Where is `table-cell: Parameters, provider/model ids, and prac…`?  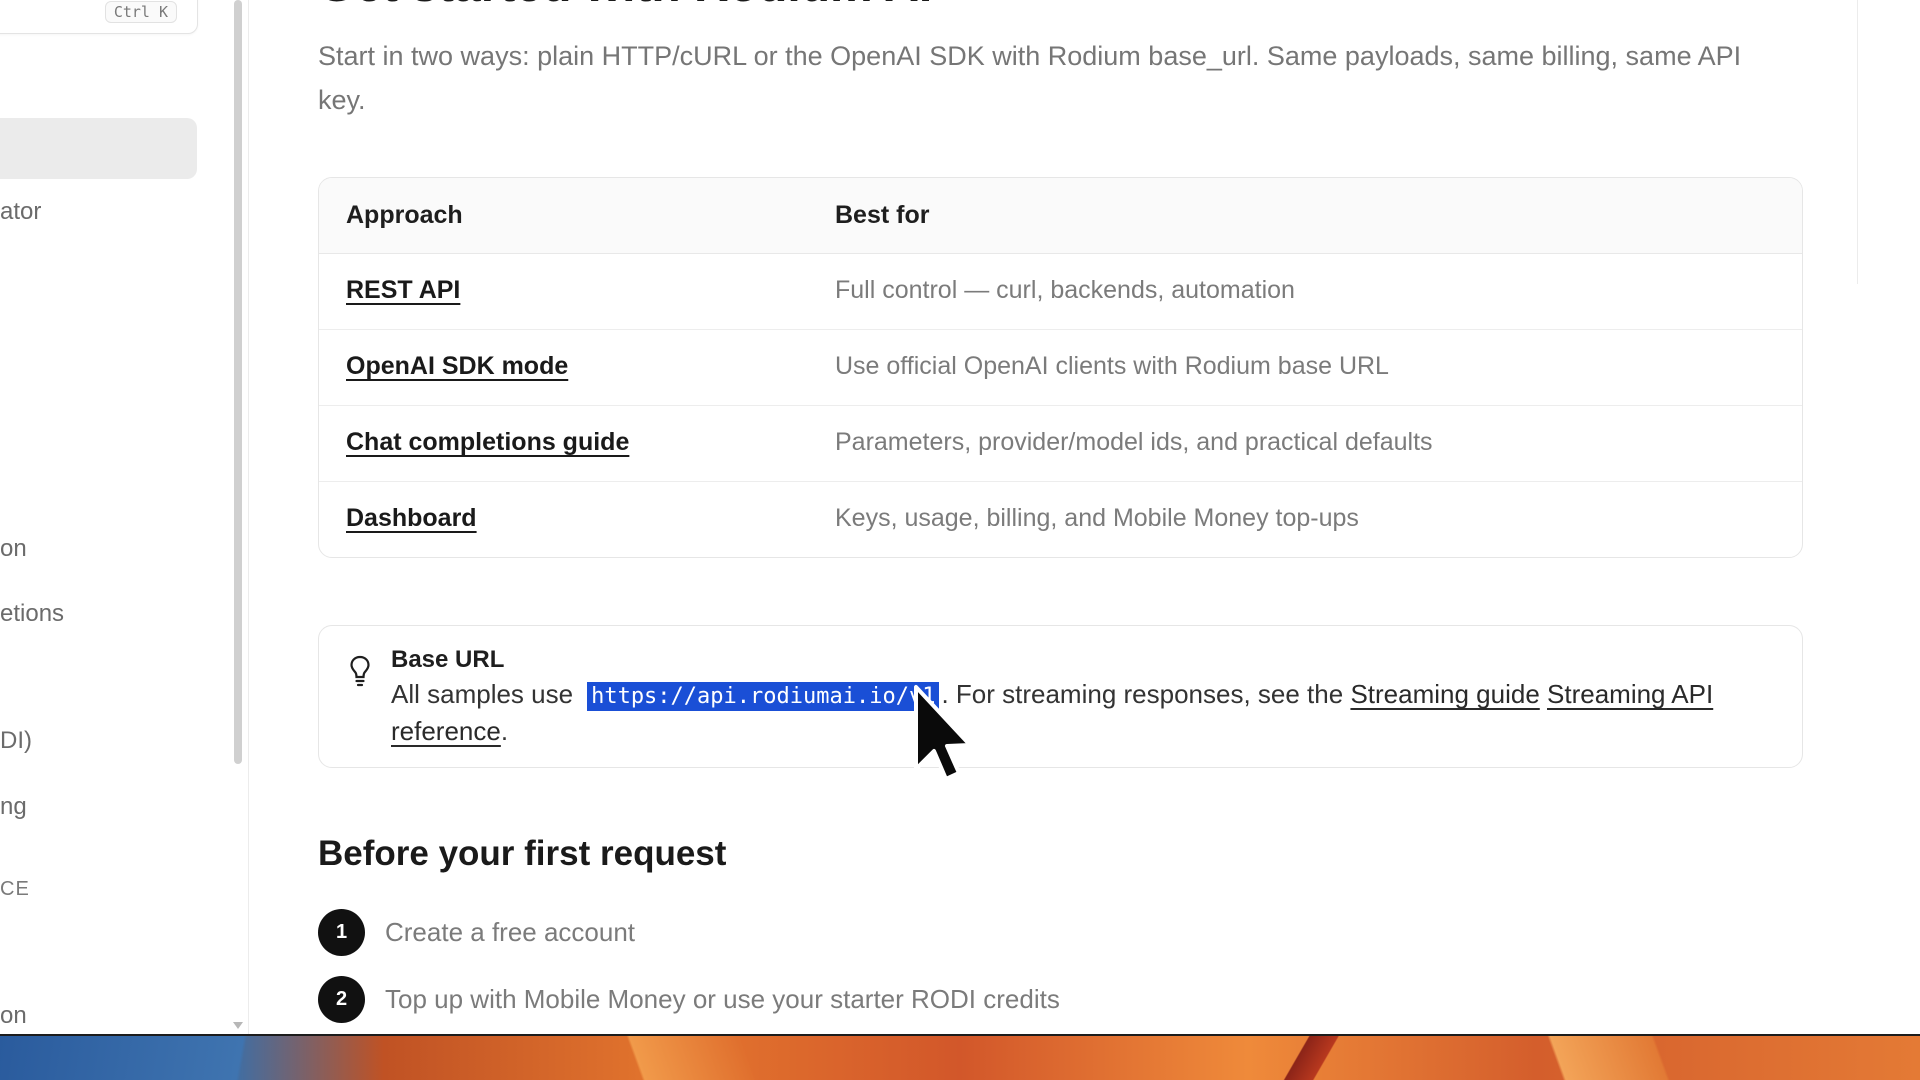 table-cell: Parameters, provider/model ids, and prac… is located at coordinates (1134, 442).